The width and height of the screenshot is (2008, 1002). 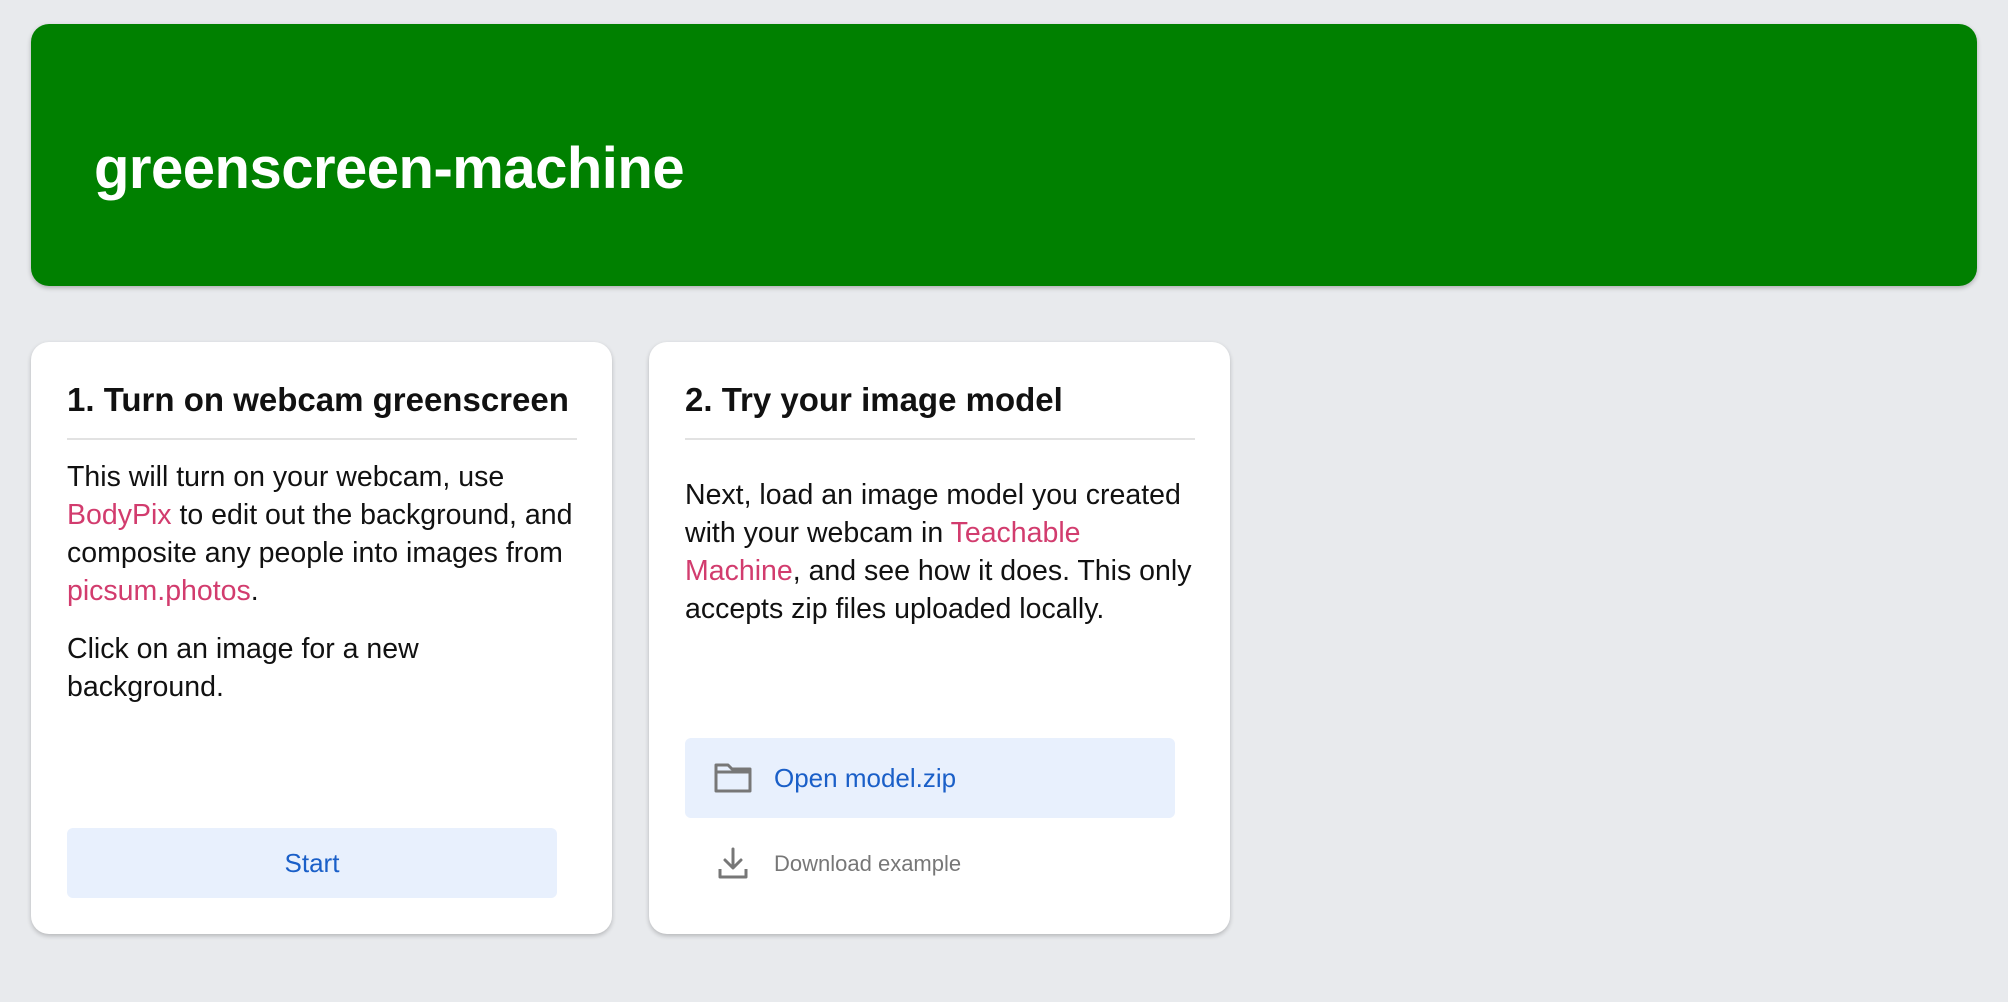 What do you see at coordinates (874, 399) in the screenshot?
I see `card-title: 2. Try your image model` at bounding box center [874, 399].